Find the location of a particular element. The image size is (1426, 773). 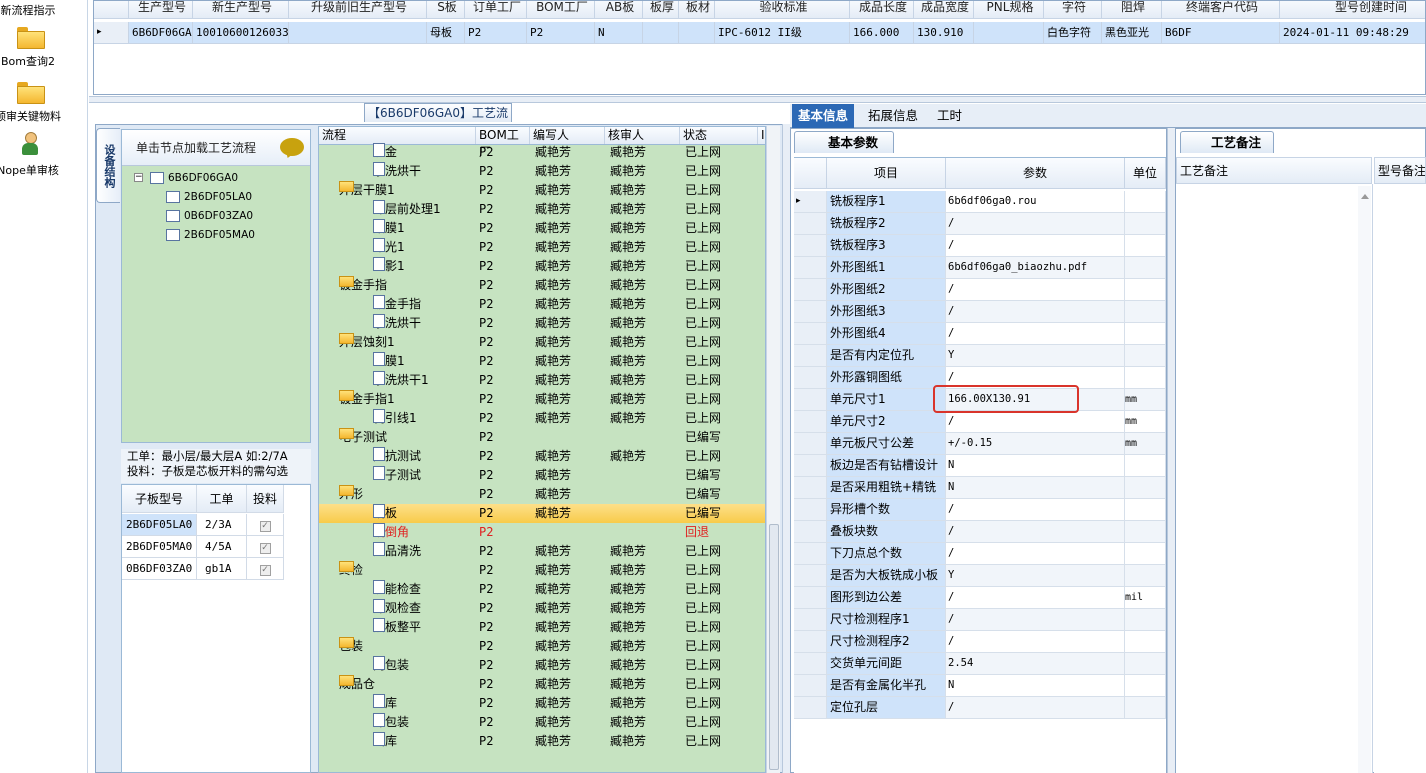

column-header: 板厚 is located at coordinates (661, 10).